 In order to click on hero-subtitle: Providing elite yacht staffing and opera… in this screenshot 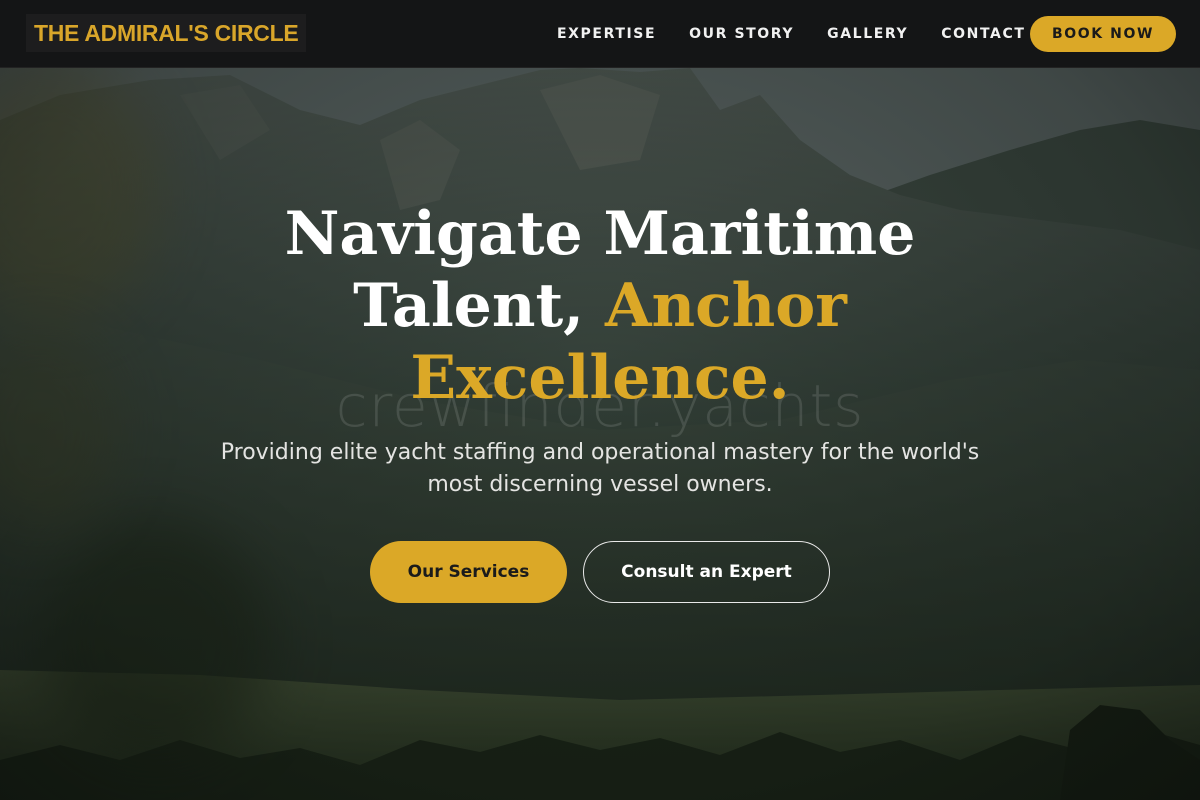, I will do `click(600, 468)`.